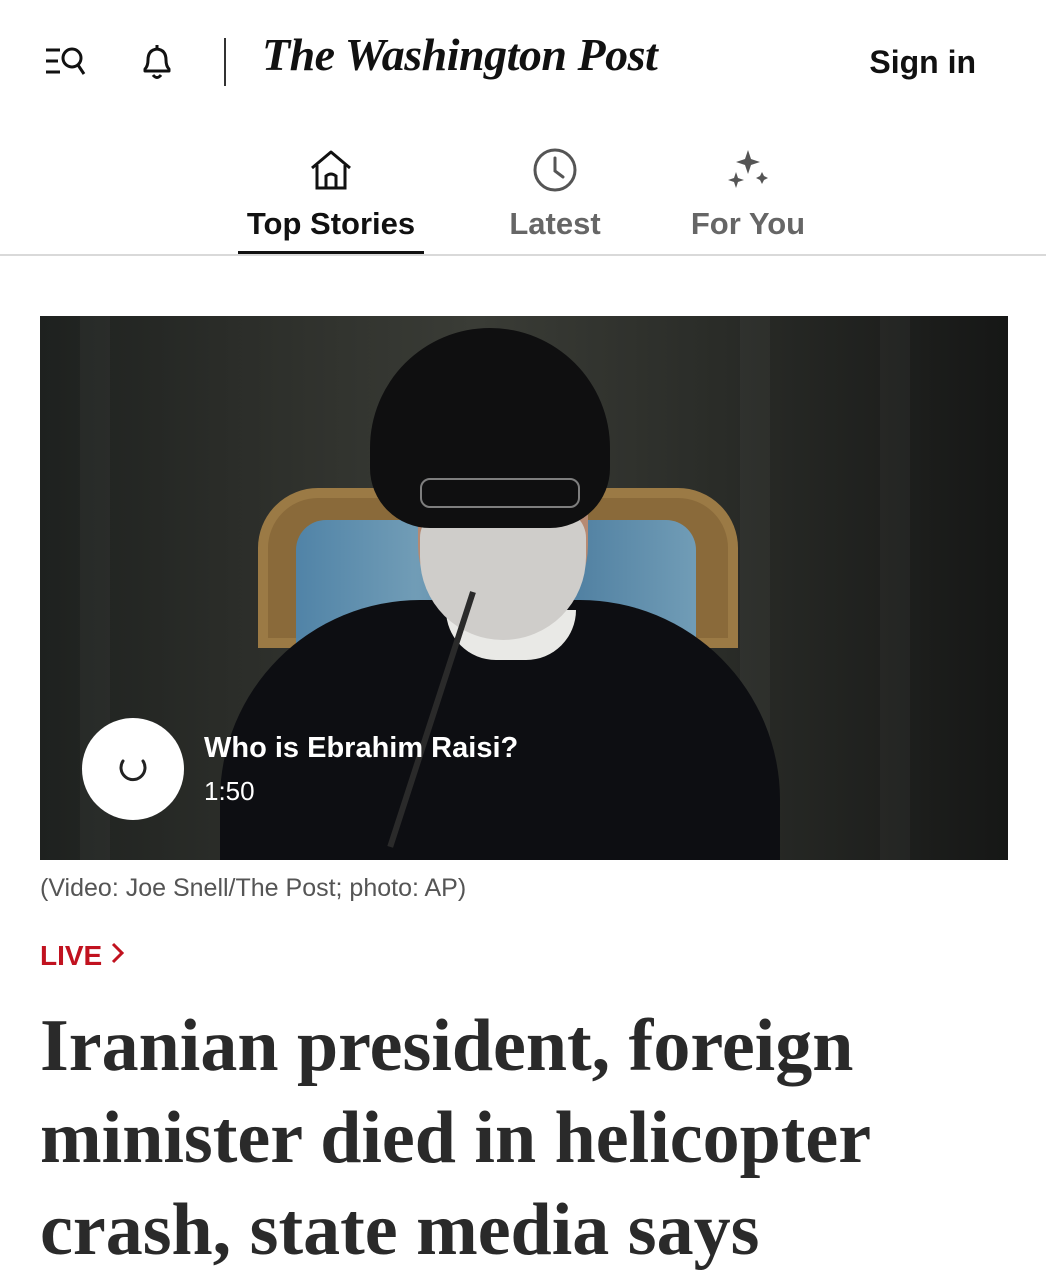 The image size is (1046, 1280). Describe the element at coordinates (331, 223) in the screenshot. I see `tab-label: Top Stories` at that location.